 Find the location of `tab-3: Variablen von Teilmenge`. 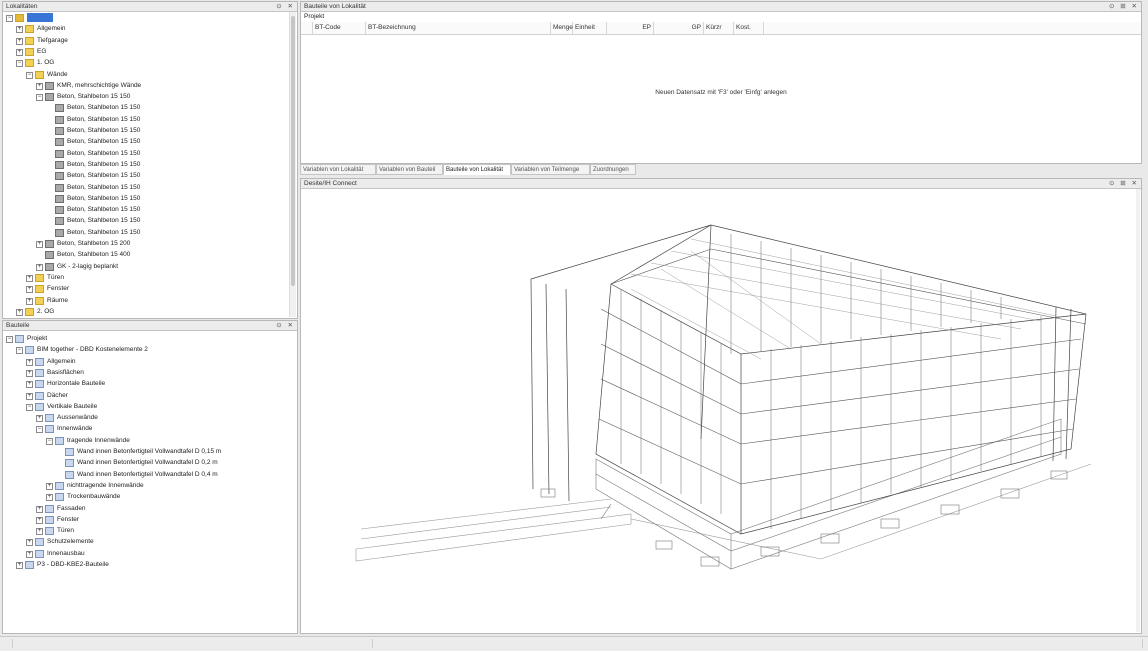

tab-3: Variablen von Teilmenge is located at coordinates (550, 169).